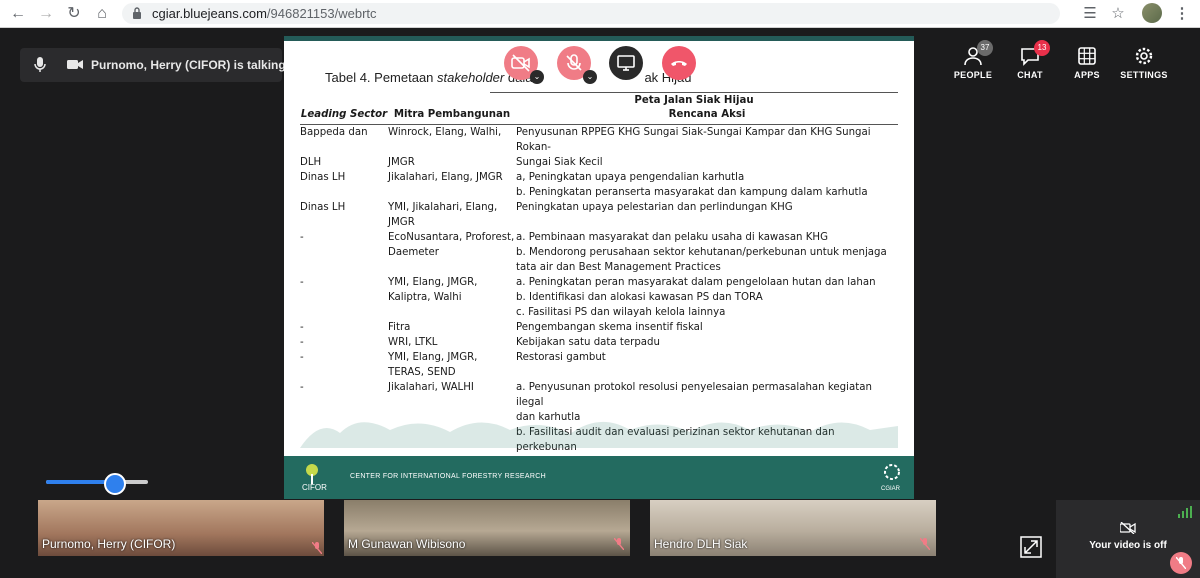 This screenshot has width=1200, height=578. I want to click on table-row: - YMI, Elang, JMGR, Restorasi gambut, so click(599, 357).